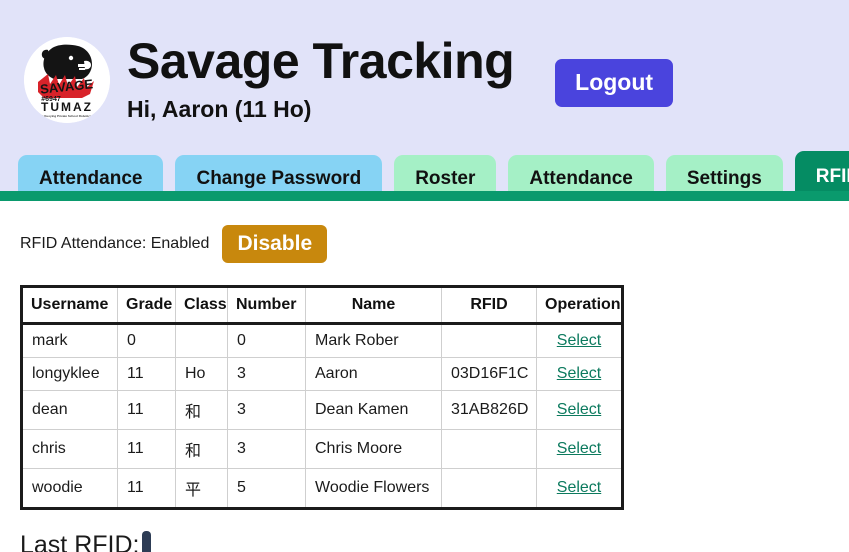 This screenshot has width=849, height=552. What do you see at coordinates (69, 449) in the screenshot?
I see `cell-username: chris` at bounding box center [69, 449].